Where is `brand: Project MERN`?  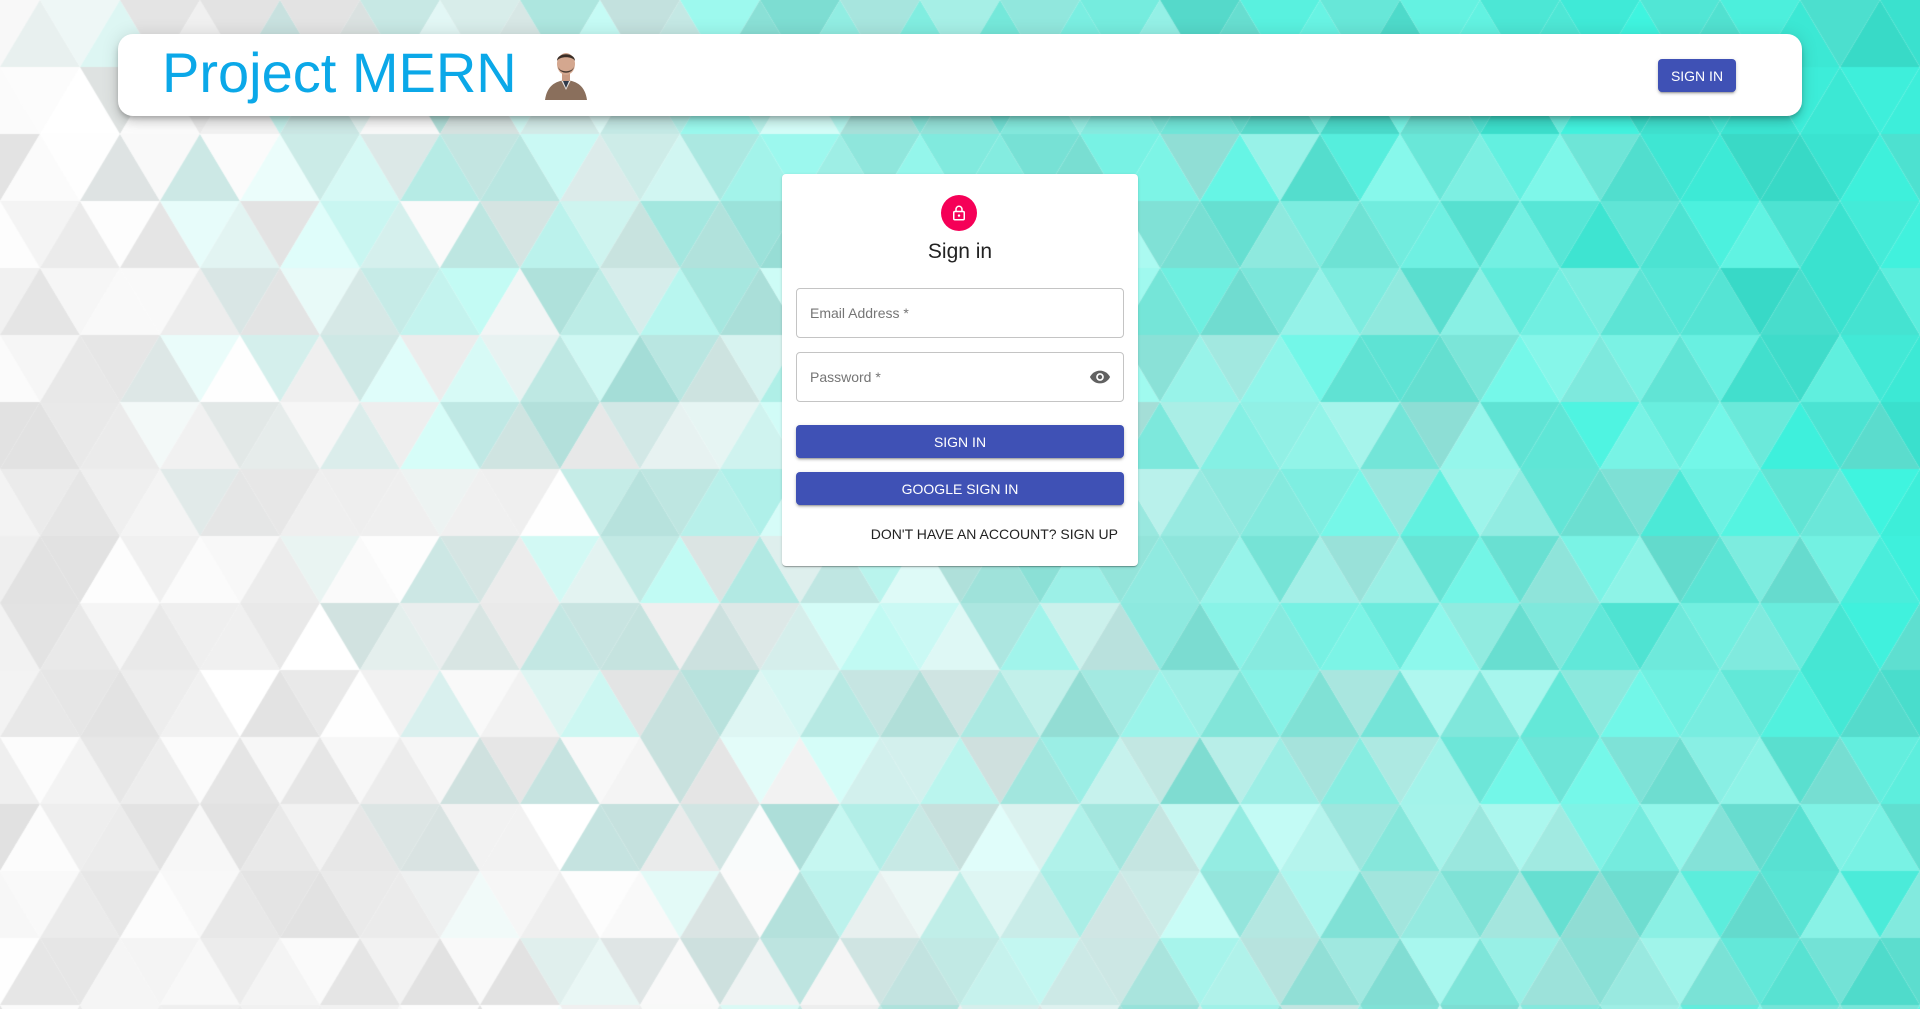 brand: Project MERN is located at coordinates (378, 73).